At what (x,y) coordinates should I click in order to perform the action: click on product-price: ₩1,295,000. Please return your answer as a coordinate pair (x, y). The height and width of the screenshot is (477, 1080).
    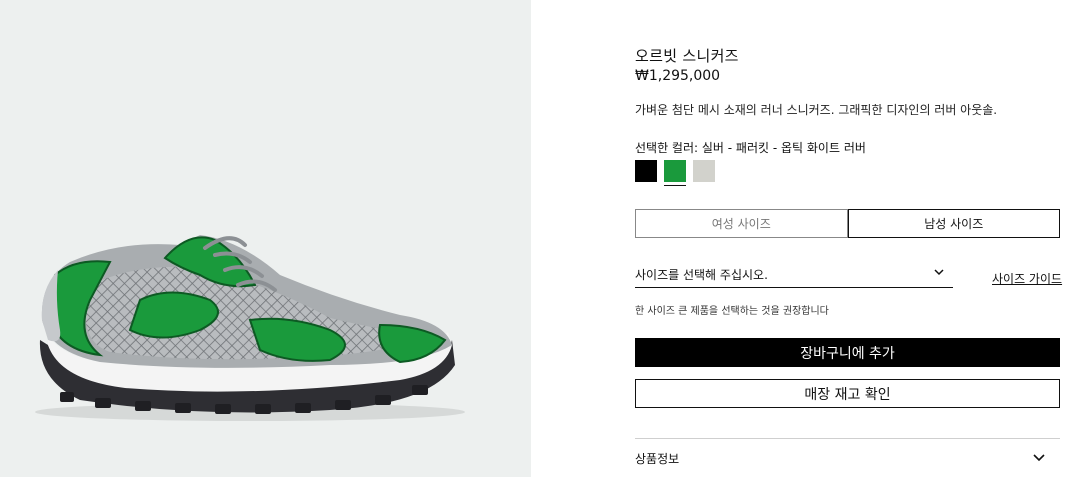
    Looking at the image, I should click on (678, 76).